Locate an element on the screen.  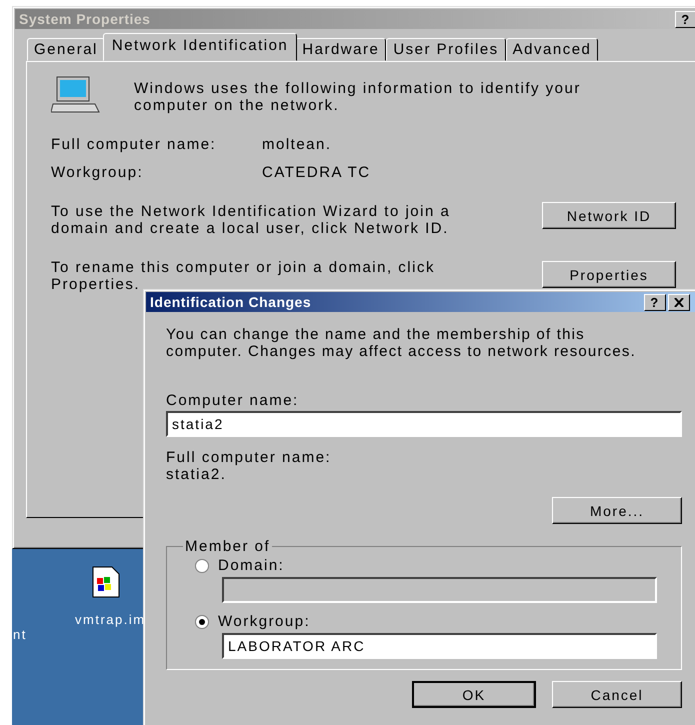
file-icon is located at coordinates (106, 582).